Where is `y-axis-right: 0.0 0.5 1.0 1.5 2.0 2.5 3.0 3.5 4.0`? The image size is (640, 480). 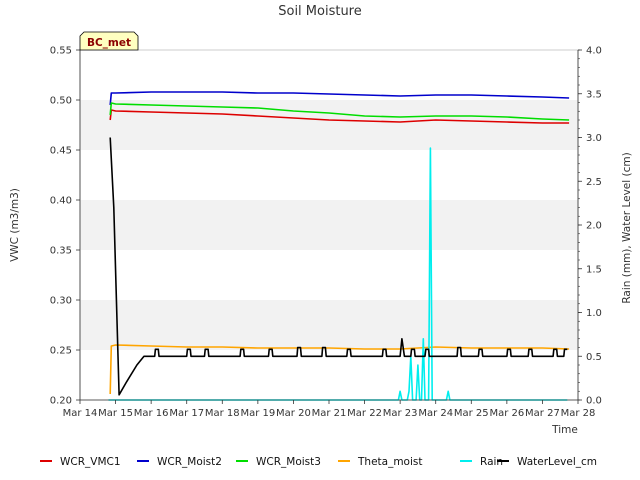
y-axis-right: 0.0 0.5 1.0 1.5 2.0 2.5 3.0 3.5 4.0 is located at coordinates (589, 226).